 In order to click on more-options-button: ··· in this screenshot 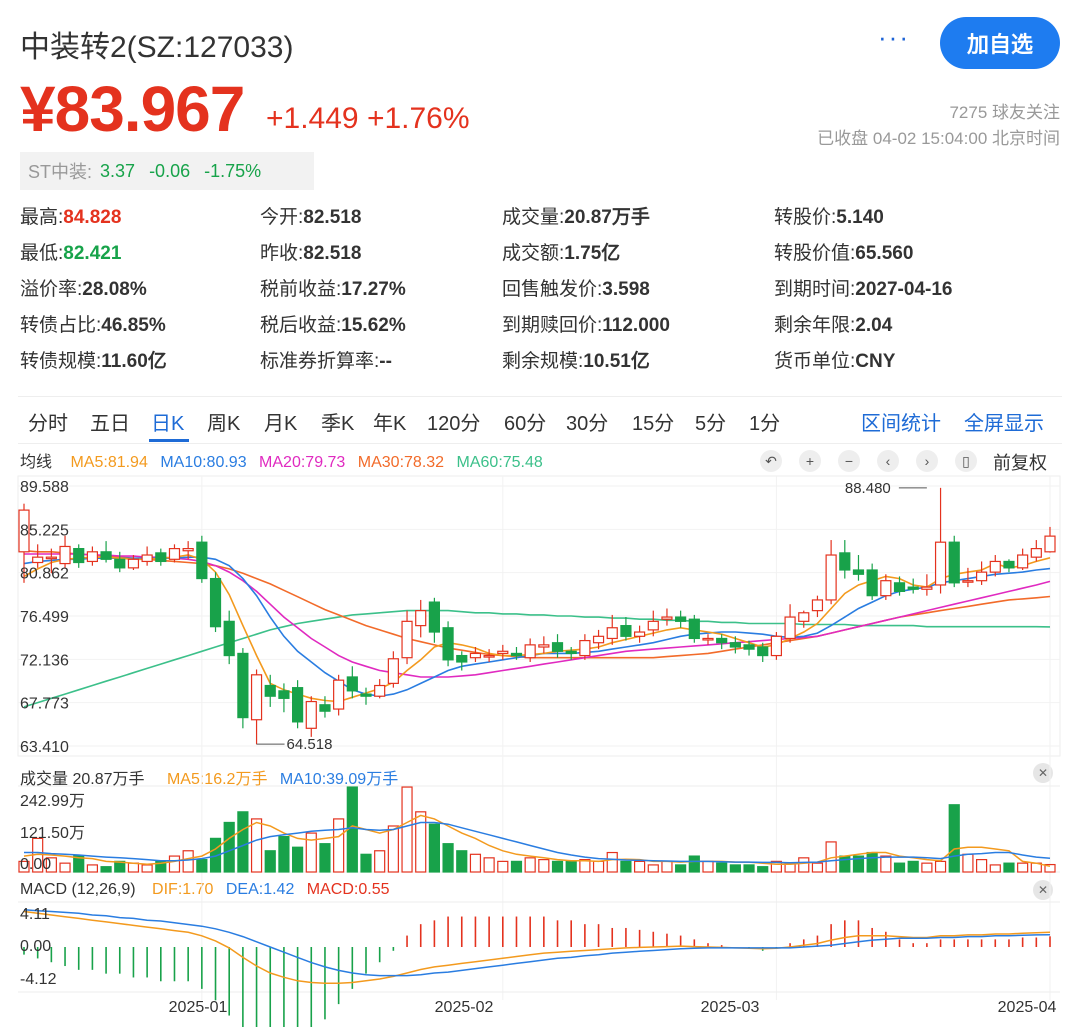, I will do `click(894, 37)`.